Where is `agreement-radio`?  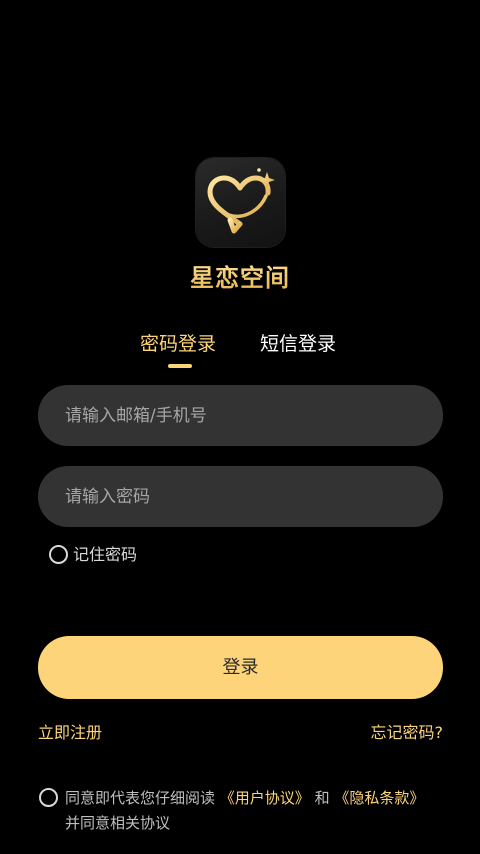 agreement-radio is located at coordinates (48, 797).